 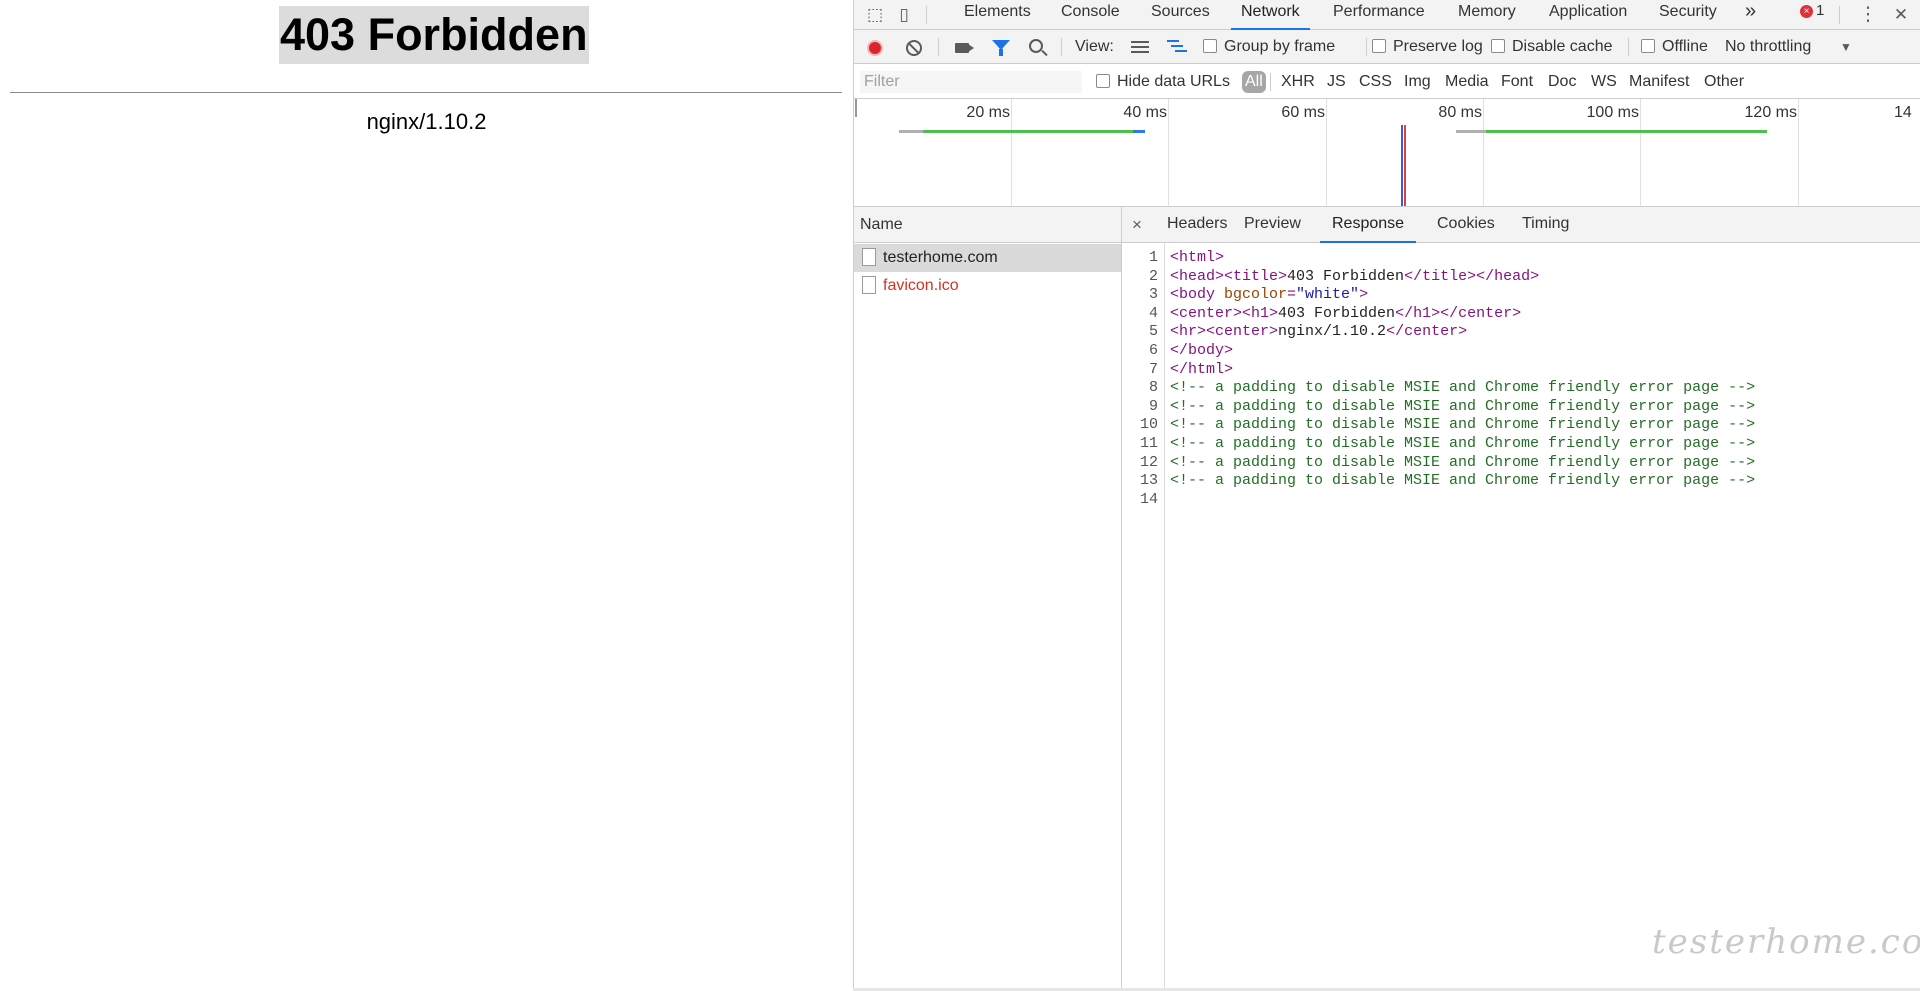 What do you see at coordinates (1346, 313) in the screenshot?
I see `code-text: <center><h1>403 Forbidden</h1></center>` at bounding box center [1346, 313].